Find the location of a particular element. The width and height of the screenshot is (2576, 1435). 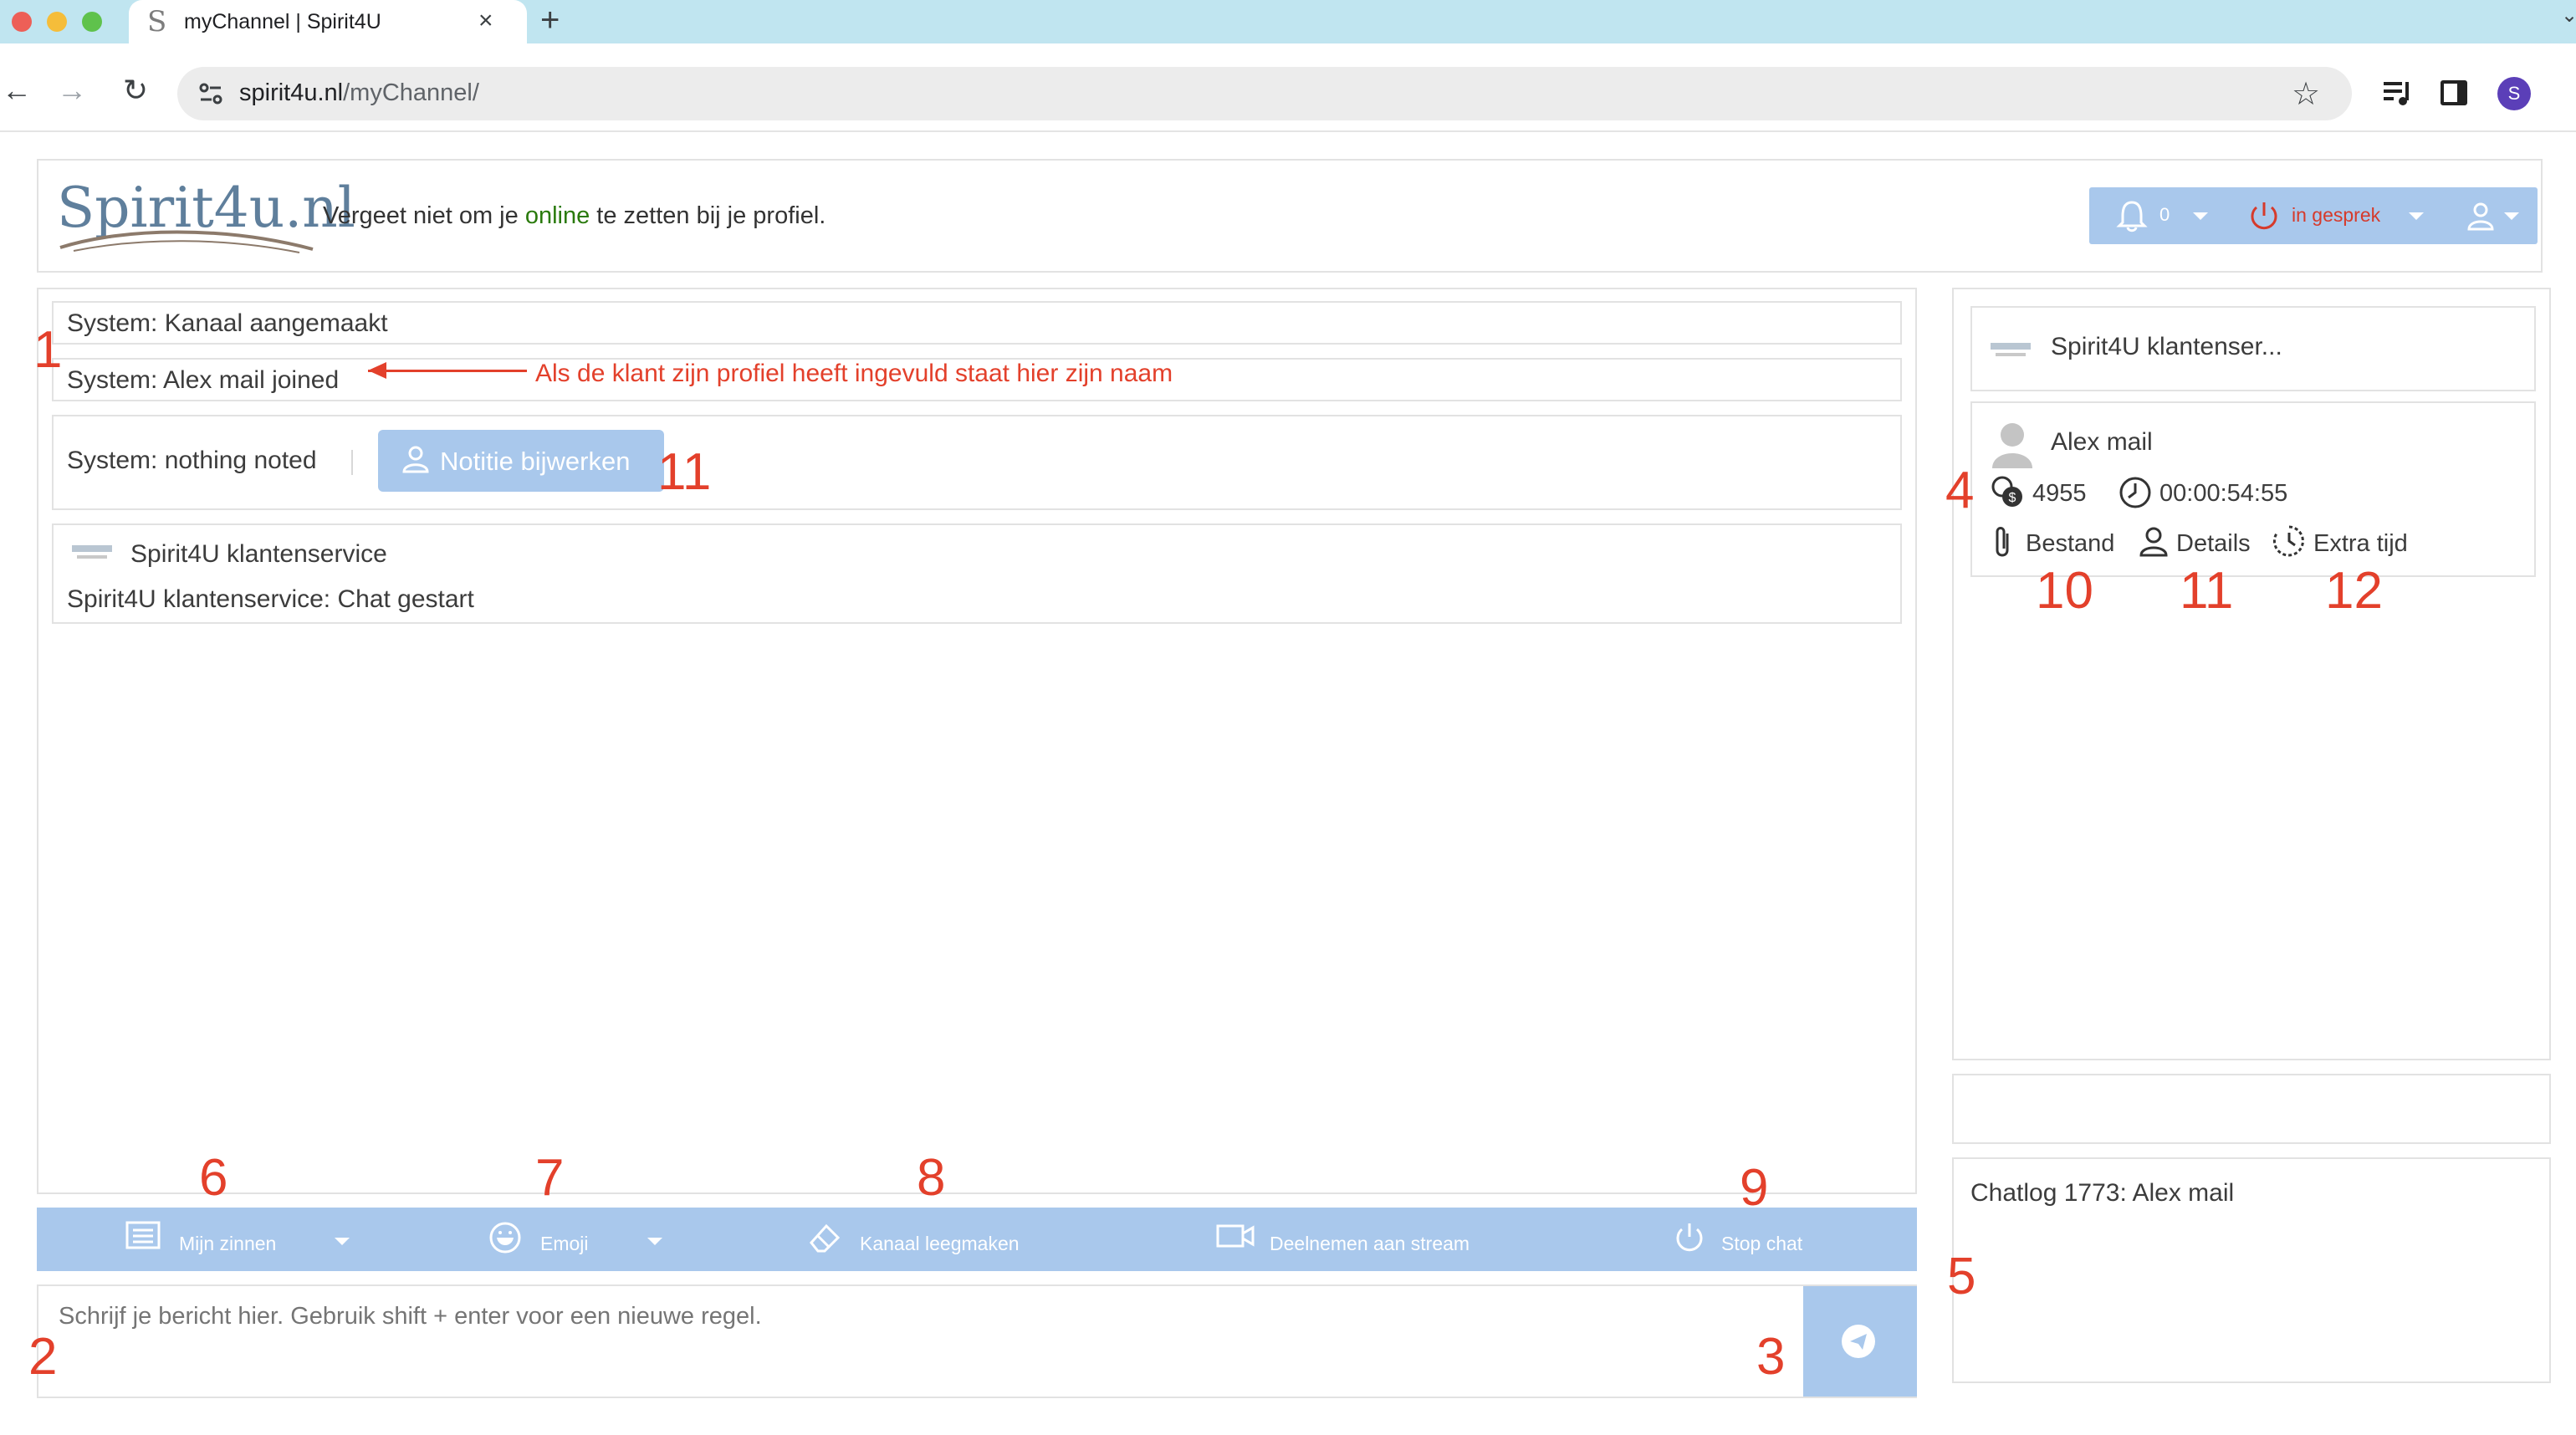

user-menu-chevron-down-icon is located at coordinates (2511, 216).